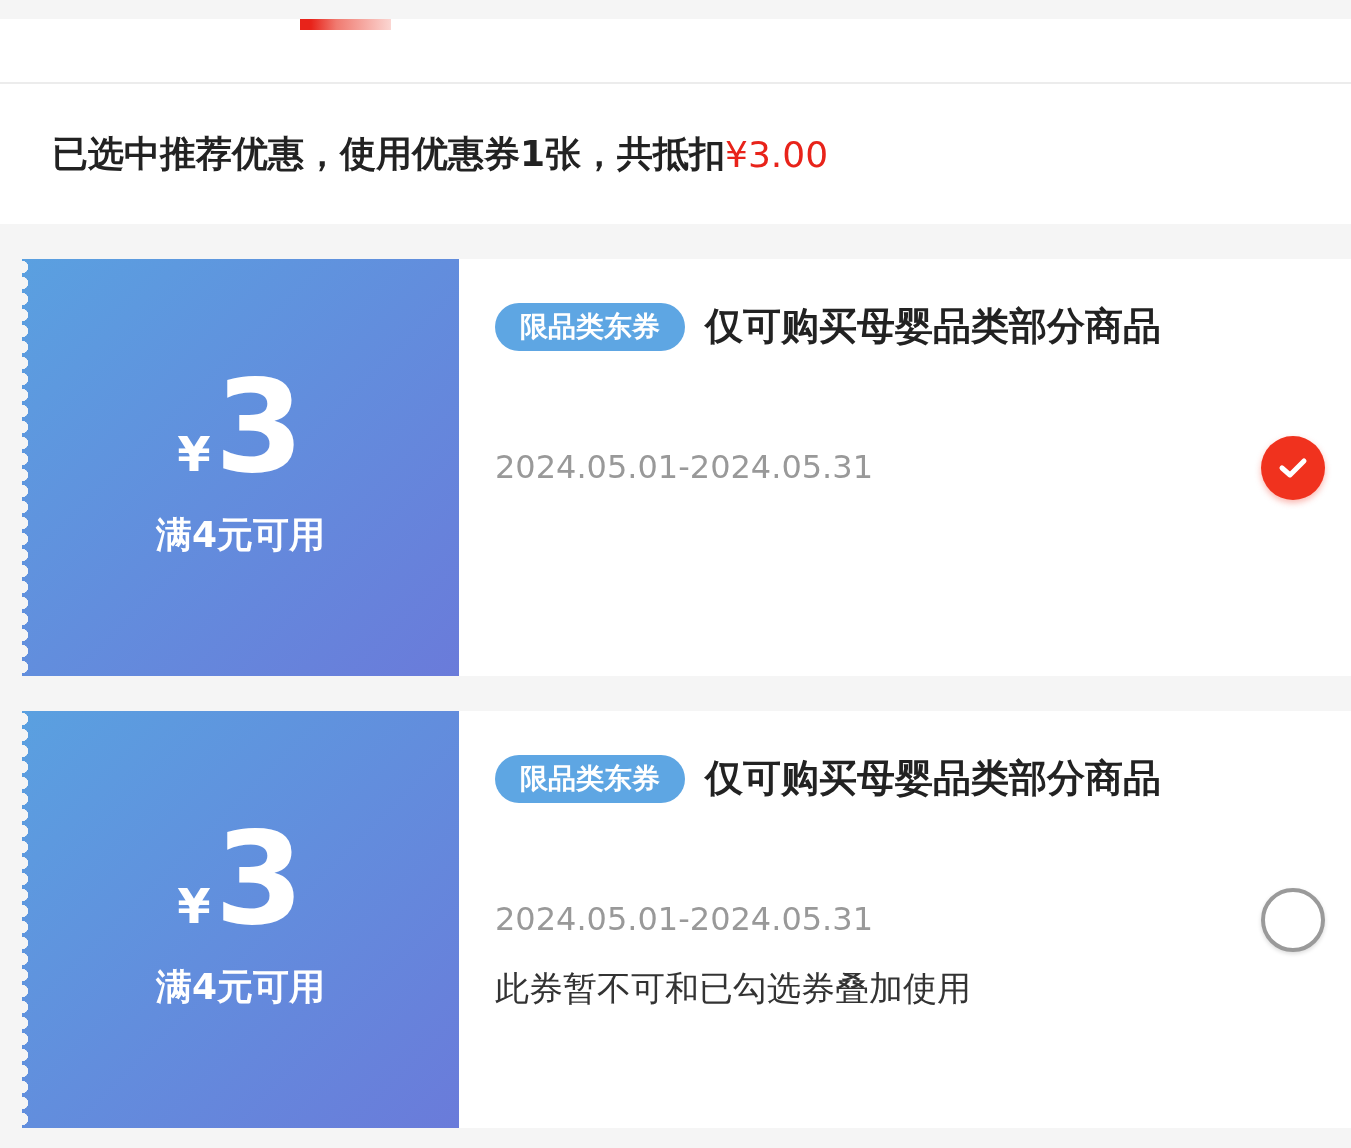  Describe the element at coordinates (777, 154) in the screenshot. I see `discount-amount: ¥3.00` at that location.